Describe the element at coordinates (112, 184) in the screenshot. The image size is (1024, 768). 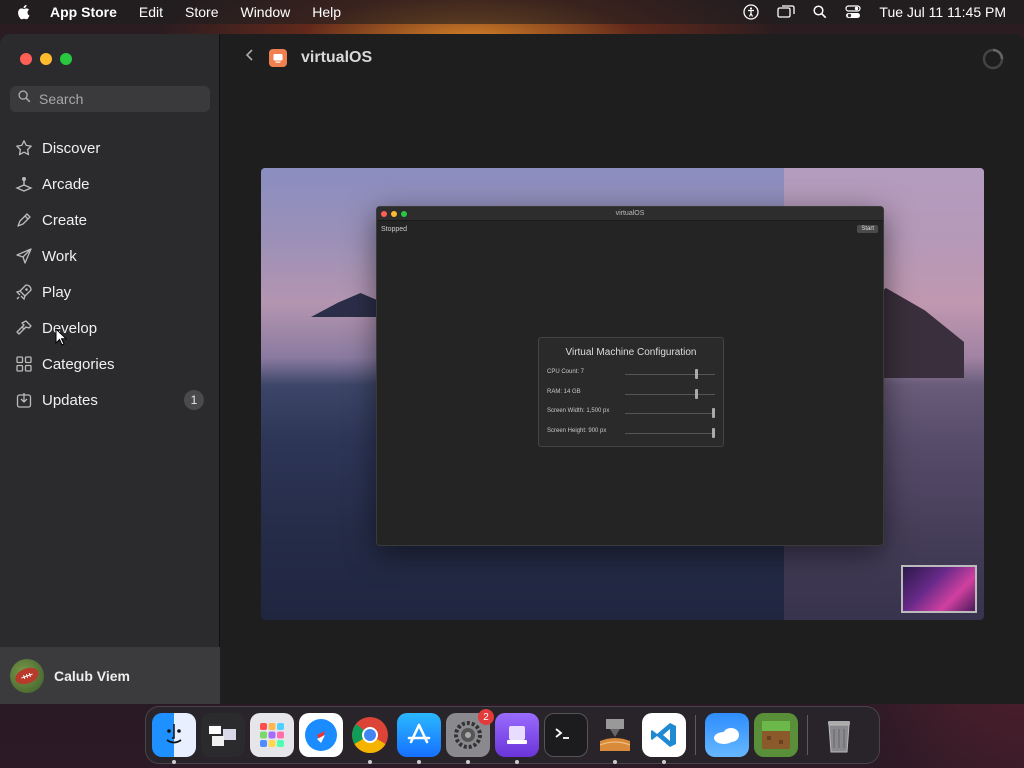
I see `sidebar-item-arcade: Arcade` at that location.